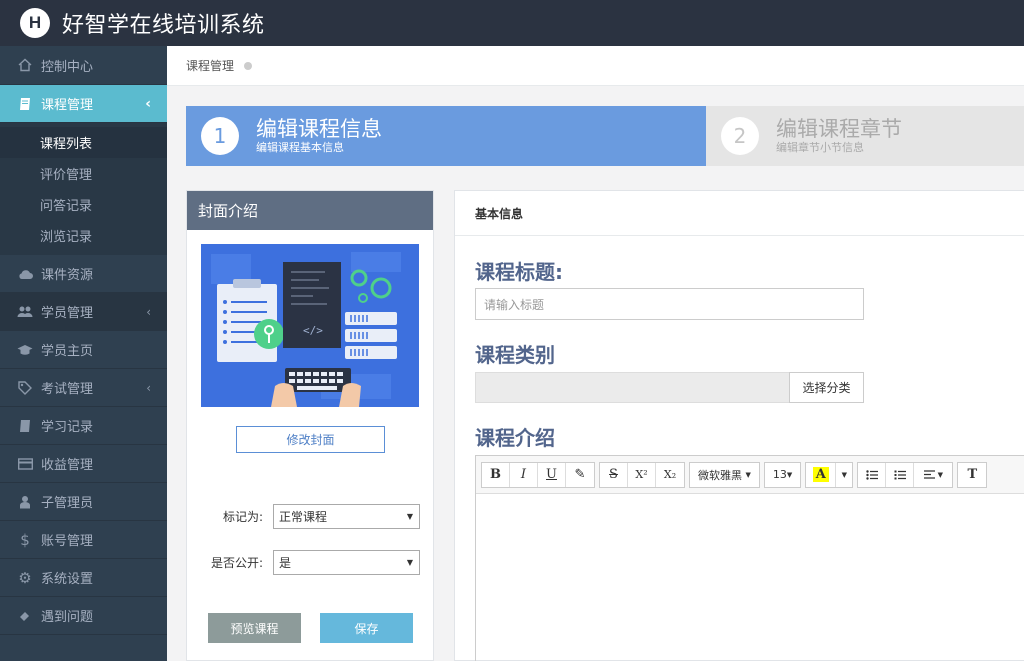  What do you see at coordinates (319, 129) in the screenshot?
I see `step-title: 编辑课程信息` at bounding box center [319, 129].